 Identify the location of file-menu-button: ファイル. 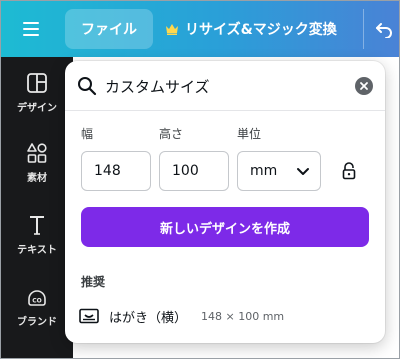
(109, 29).